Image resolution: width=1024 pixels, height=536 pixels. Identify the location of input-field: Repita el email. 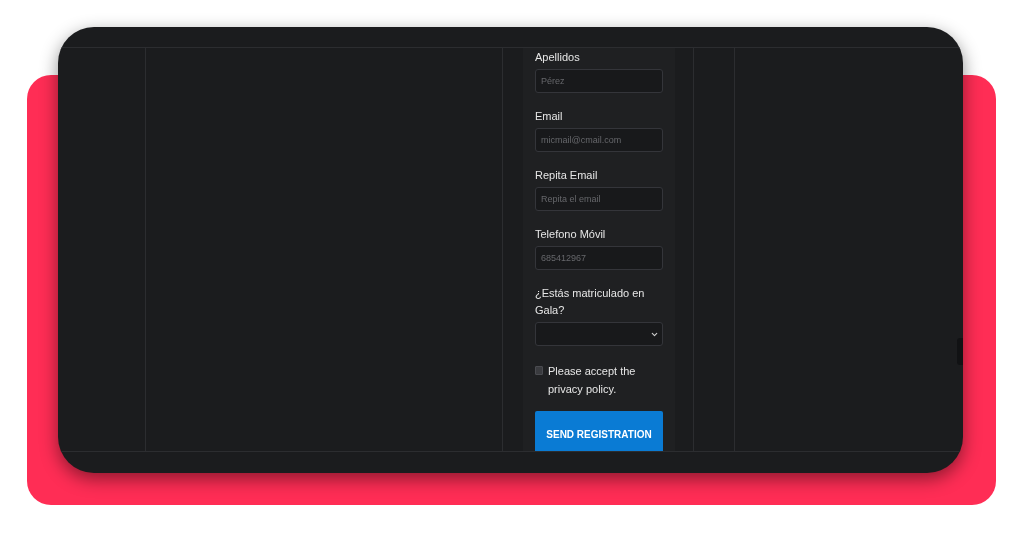
(599, 199).